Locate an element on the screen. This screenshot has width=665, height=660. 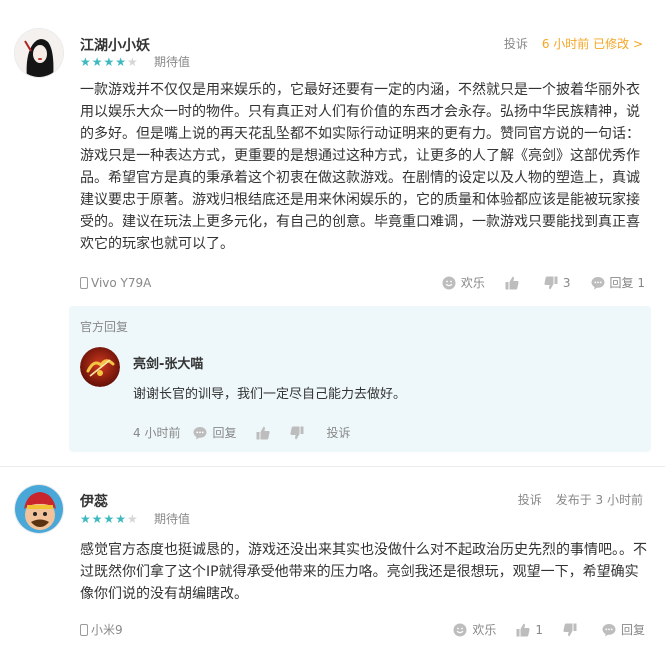
official-reply-label: 回复 is located at coordinates (224, 433).